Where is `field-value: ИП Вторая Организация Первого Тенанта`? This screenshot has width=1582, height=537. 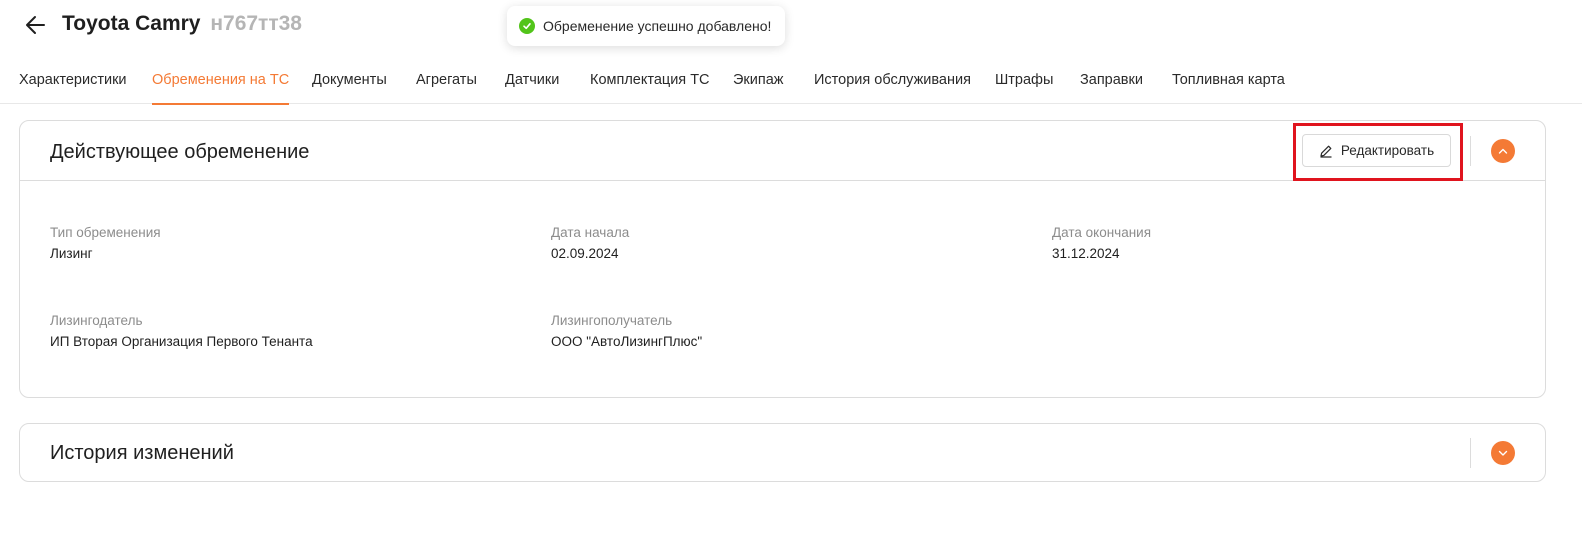
field-value: ИП Вторая Организация Первого Тенанта is located at coordinates (181, 341).